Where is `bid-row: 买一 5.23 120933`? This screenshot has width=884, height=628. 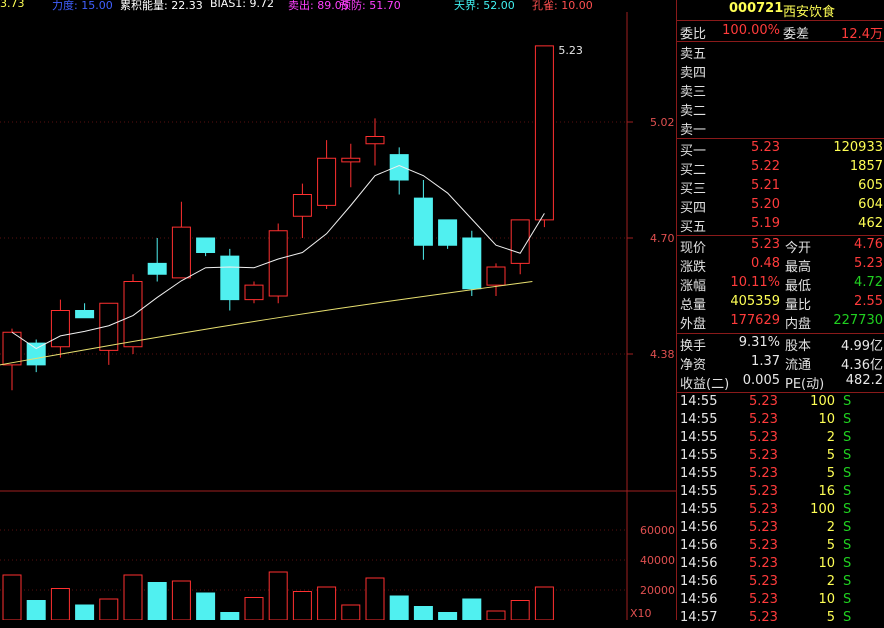
bid-row: 买一 5.23 120933 is located at coordinates (781, 149).